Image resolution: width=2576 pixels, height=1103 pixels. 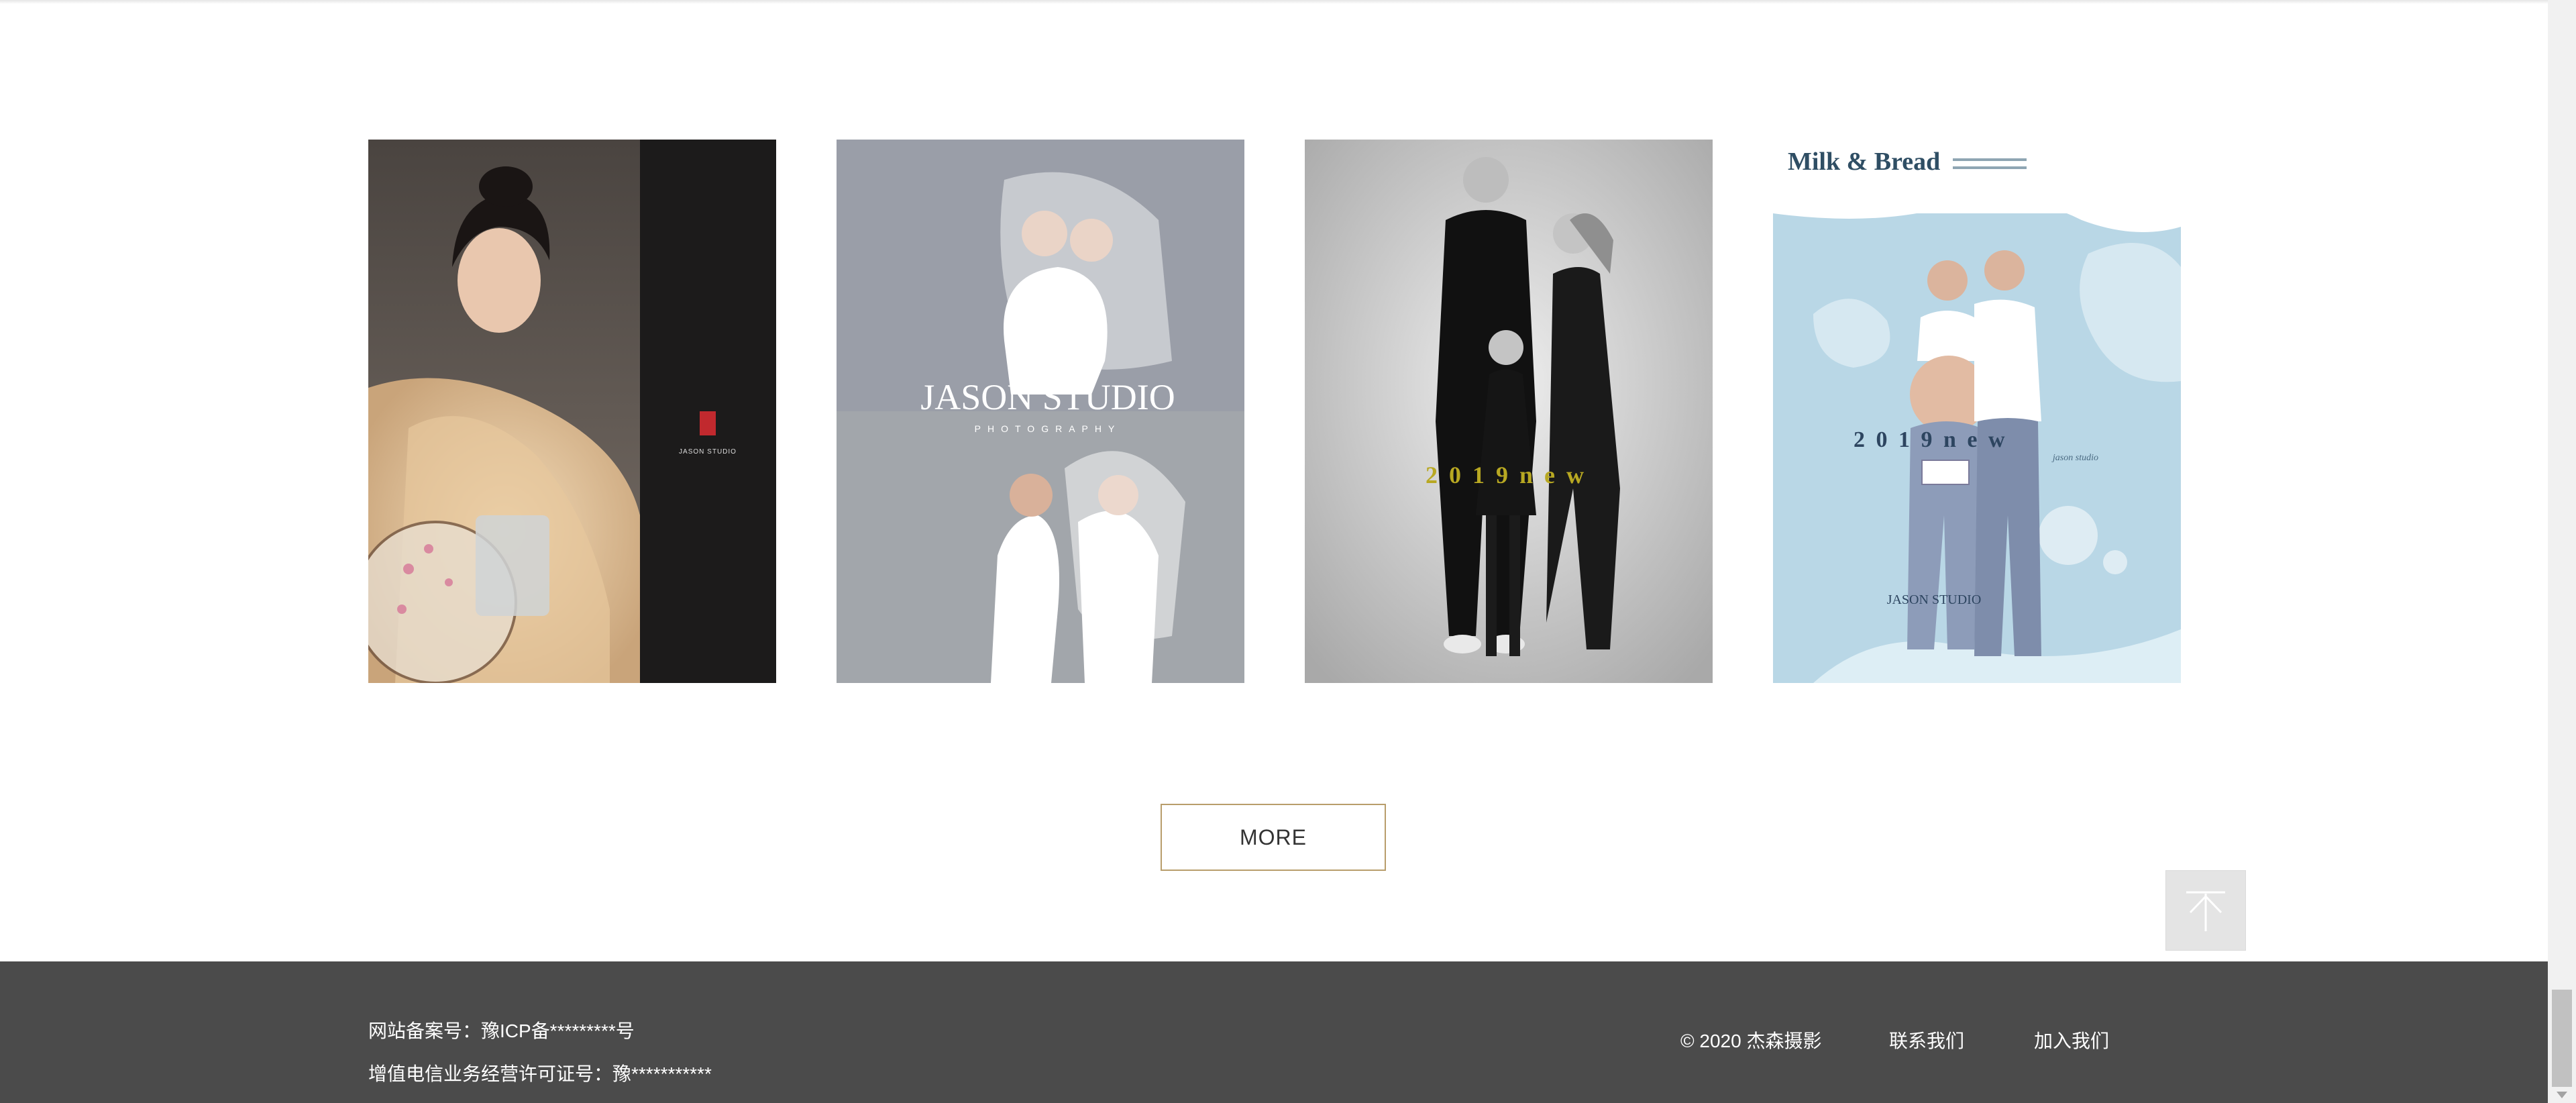 What do you see at coordinates (1751, 1041) in the screenshot?
I see `copyright: © 2020 杰森摄影` at bounding box center [1751, 1041].